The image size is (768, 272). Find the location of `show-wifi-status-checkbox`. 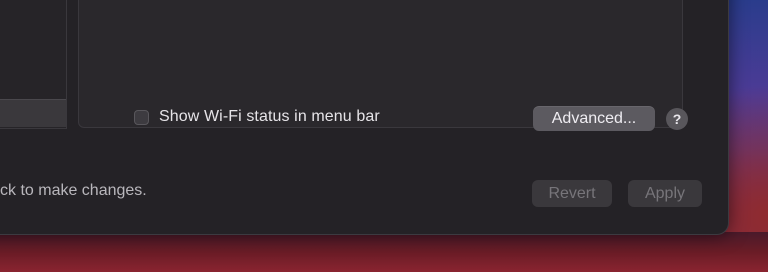

show-wifi-status-checkbox is located at coordinates (141, 117).